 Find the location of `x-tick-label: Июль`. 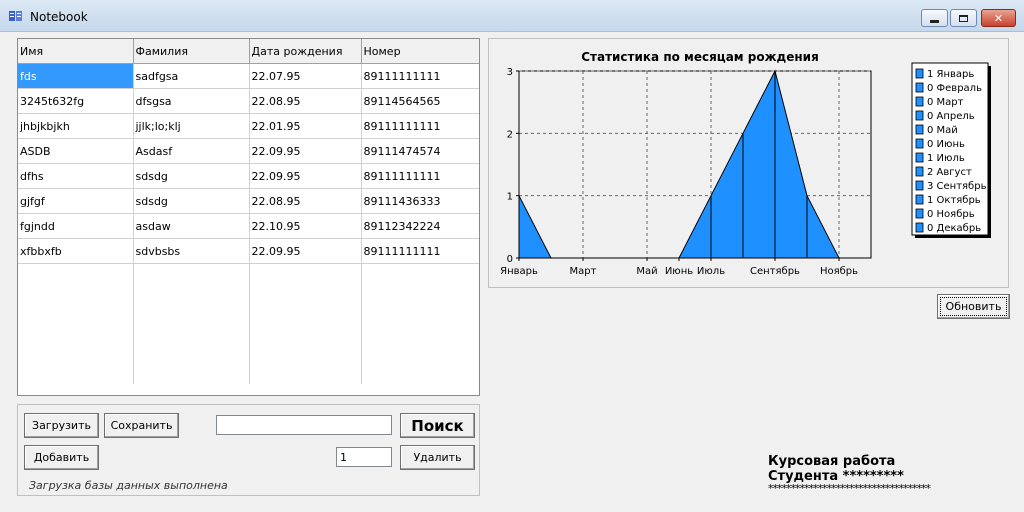

x-tick-label: Июль is located at coordinates (711, 271).